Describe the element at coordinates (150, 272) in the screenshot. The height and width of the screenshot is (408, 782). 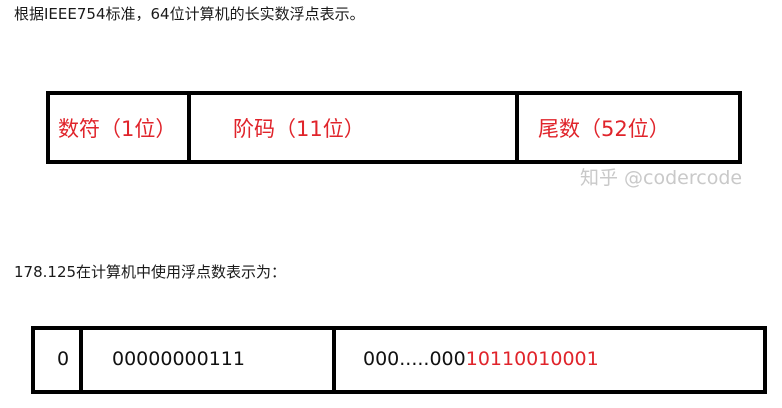
I see `example-text: 178.125在计算机中使用浮点数表示为：` at that location.